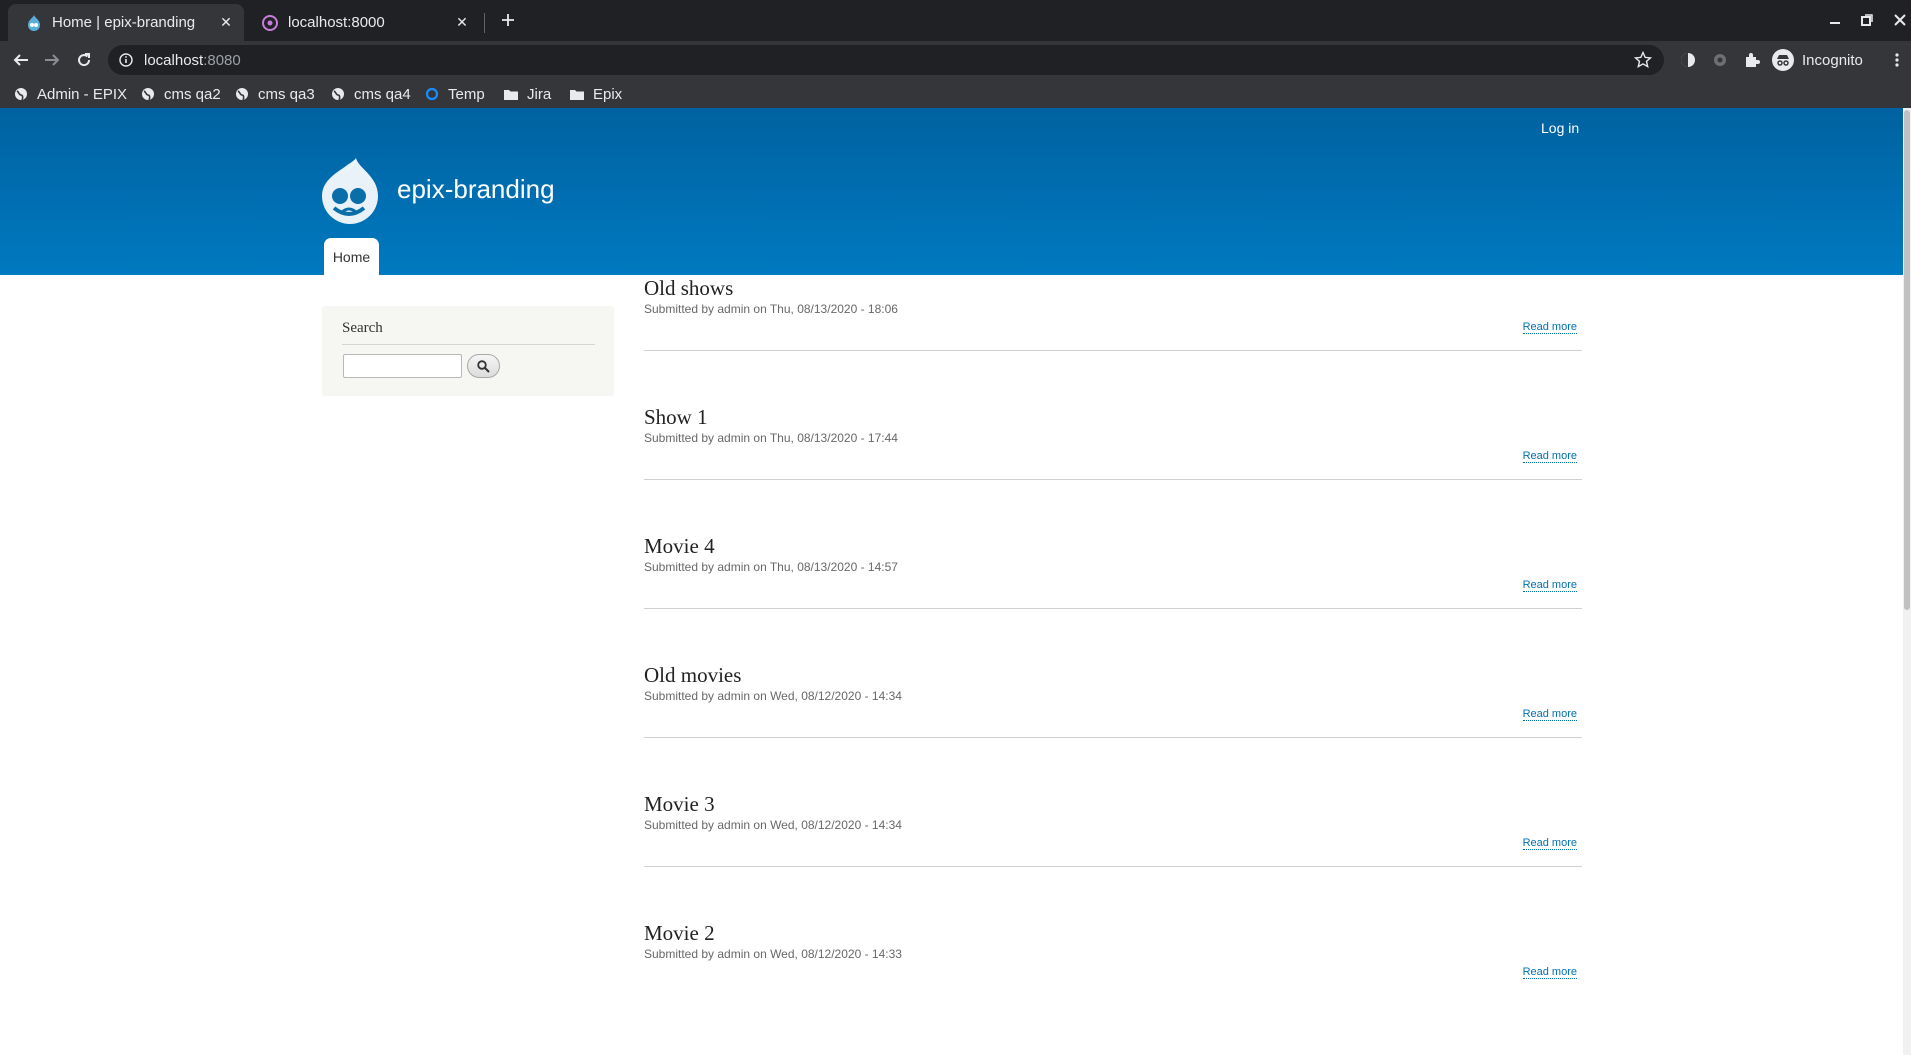 This screenshot has width=1911, height=1055. Describe the element at coordinates (174, 60) in the screenshot. I see `url-host: localhost` at that location.